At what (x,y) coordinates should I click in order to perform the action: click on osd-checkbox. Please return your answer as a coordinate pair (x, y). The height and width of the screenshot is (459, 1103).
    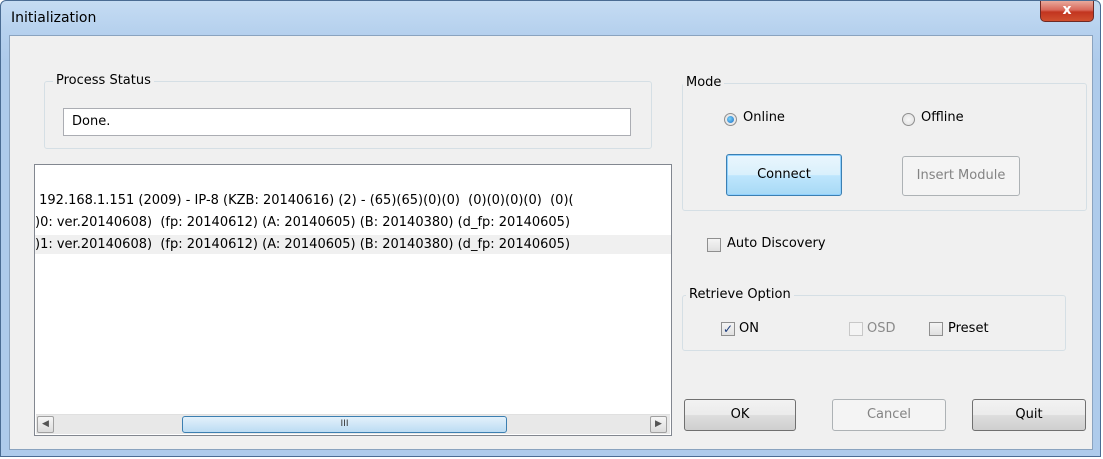
    Looking at the image, I should click on (856, 329).